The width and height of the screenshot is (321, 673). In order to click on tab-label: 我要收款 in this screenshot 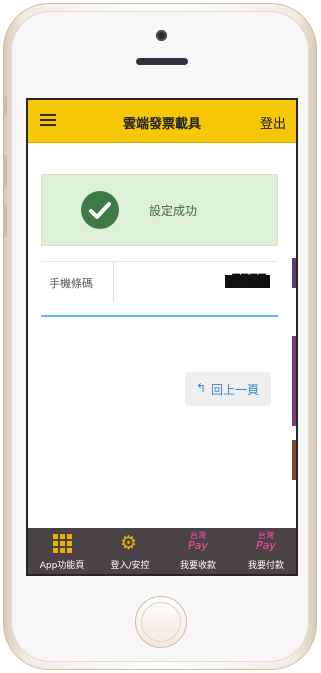, I will do `click(197, 566)`.